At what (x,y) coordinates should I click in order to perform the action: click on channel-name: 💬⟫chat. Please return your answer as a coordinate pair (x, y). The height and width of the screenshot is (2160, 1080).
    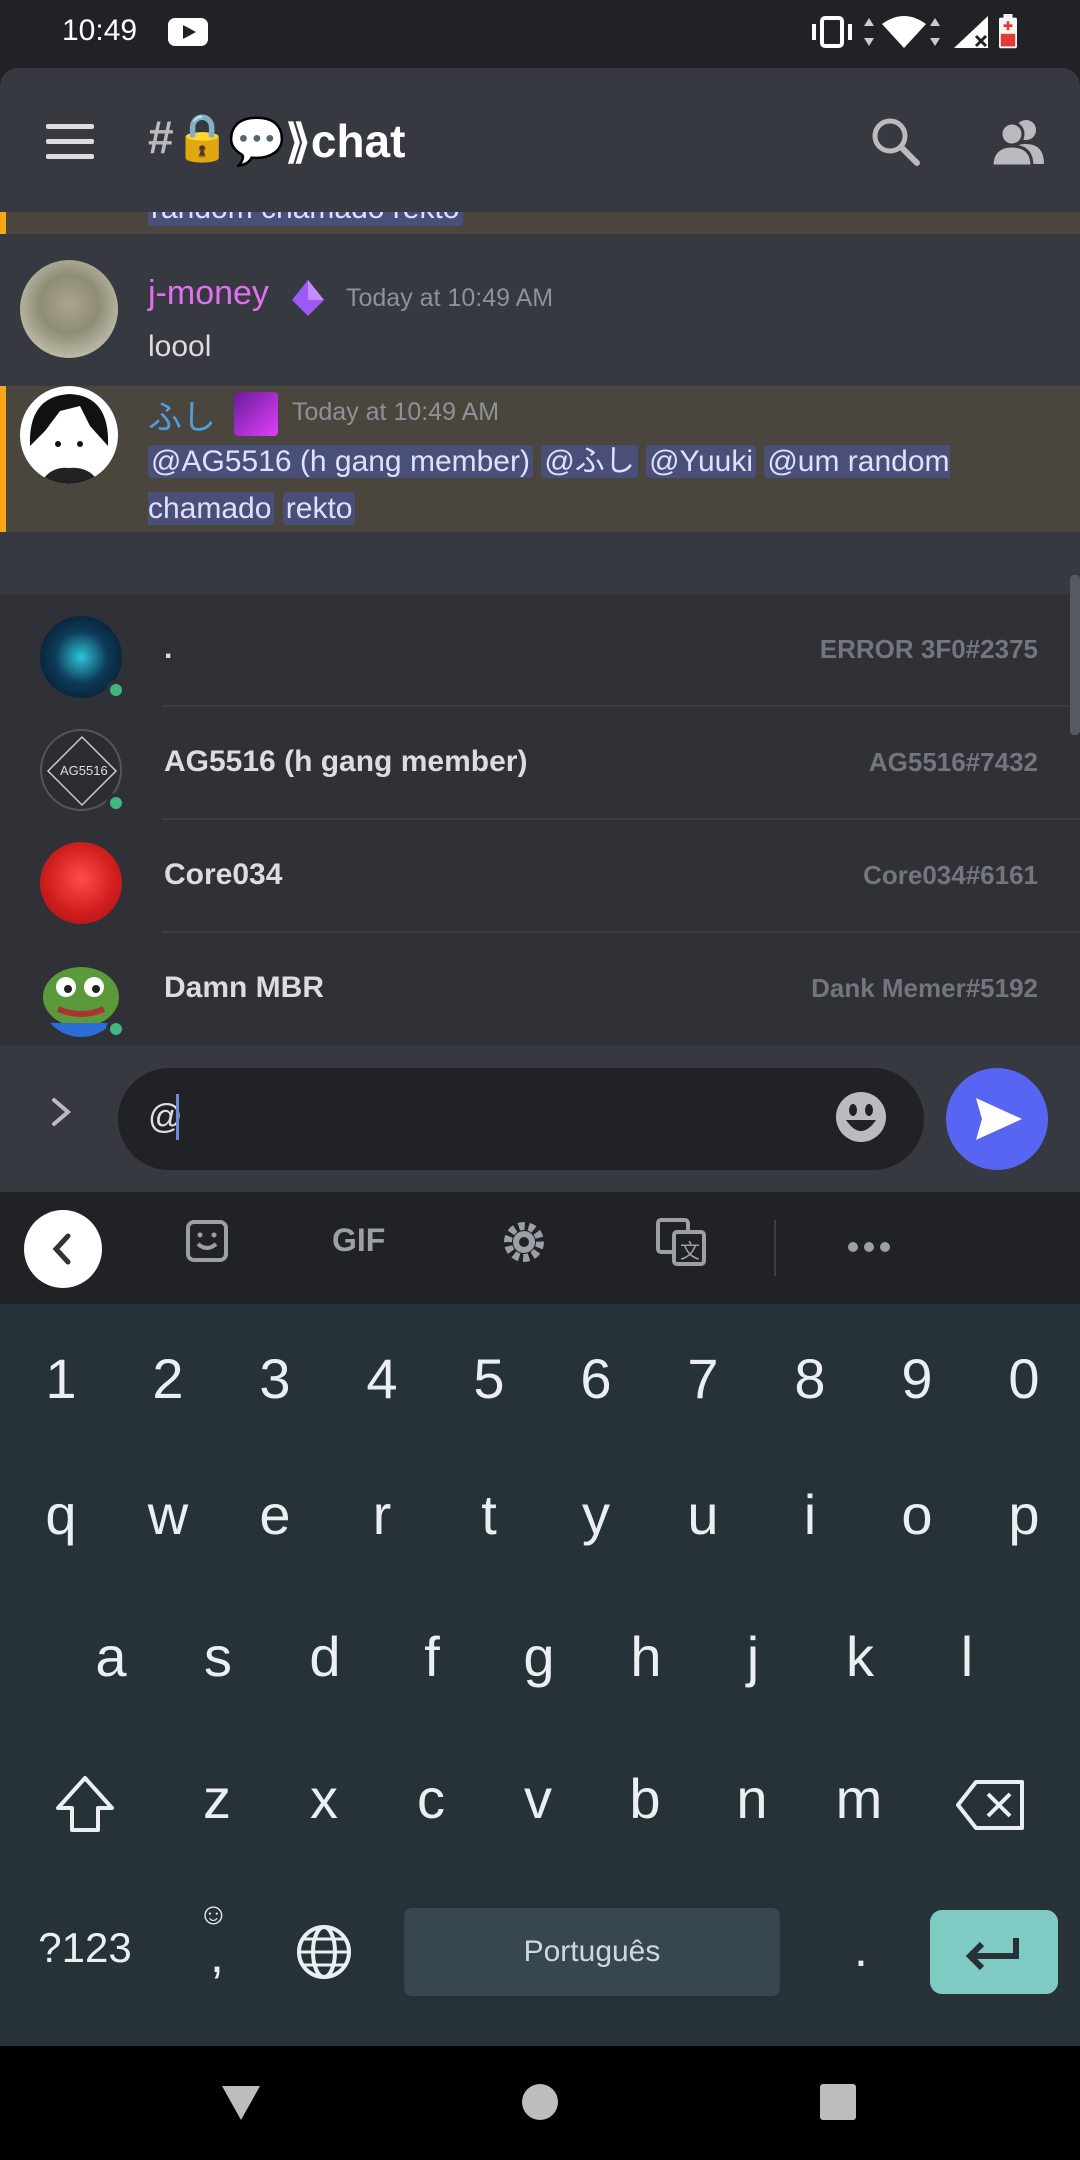
    Looking at the image, I should click on (317, 141).